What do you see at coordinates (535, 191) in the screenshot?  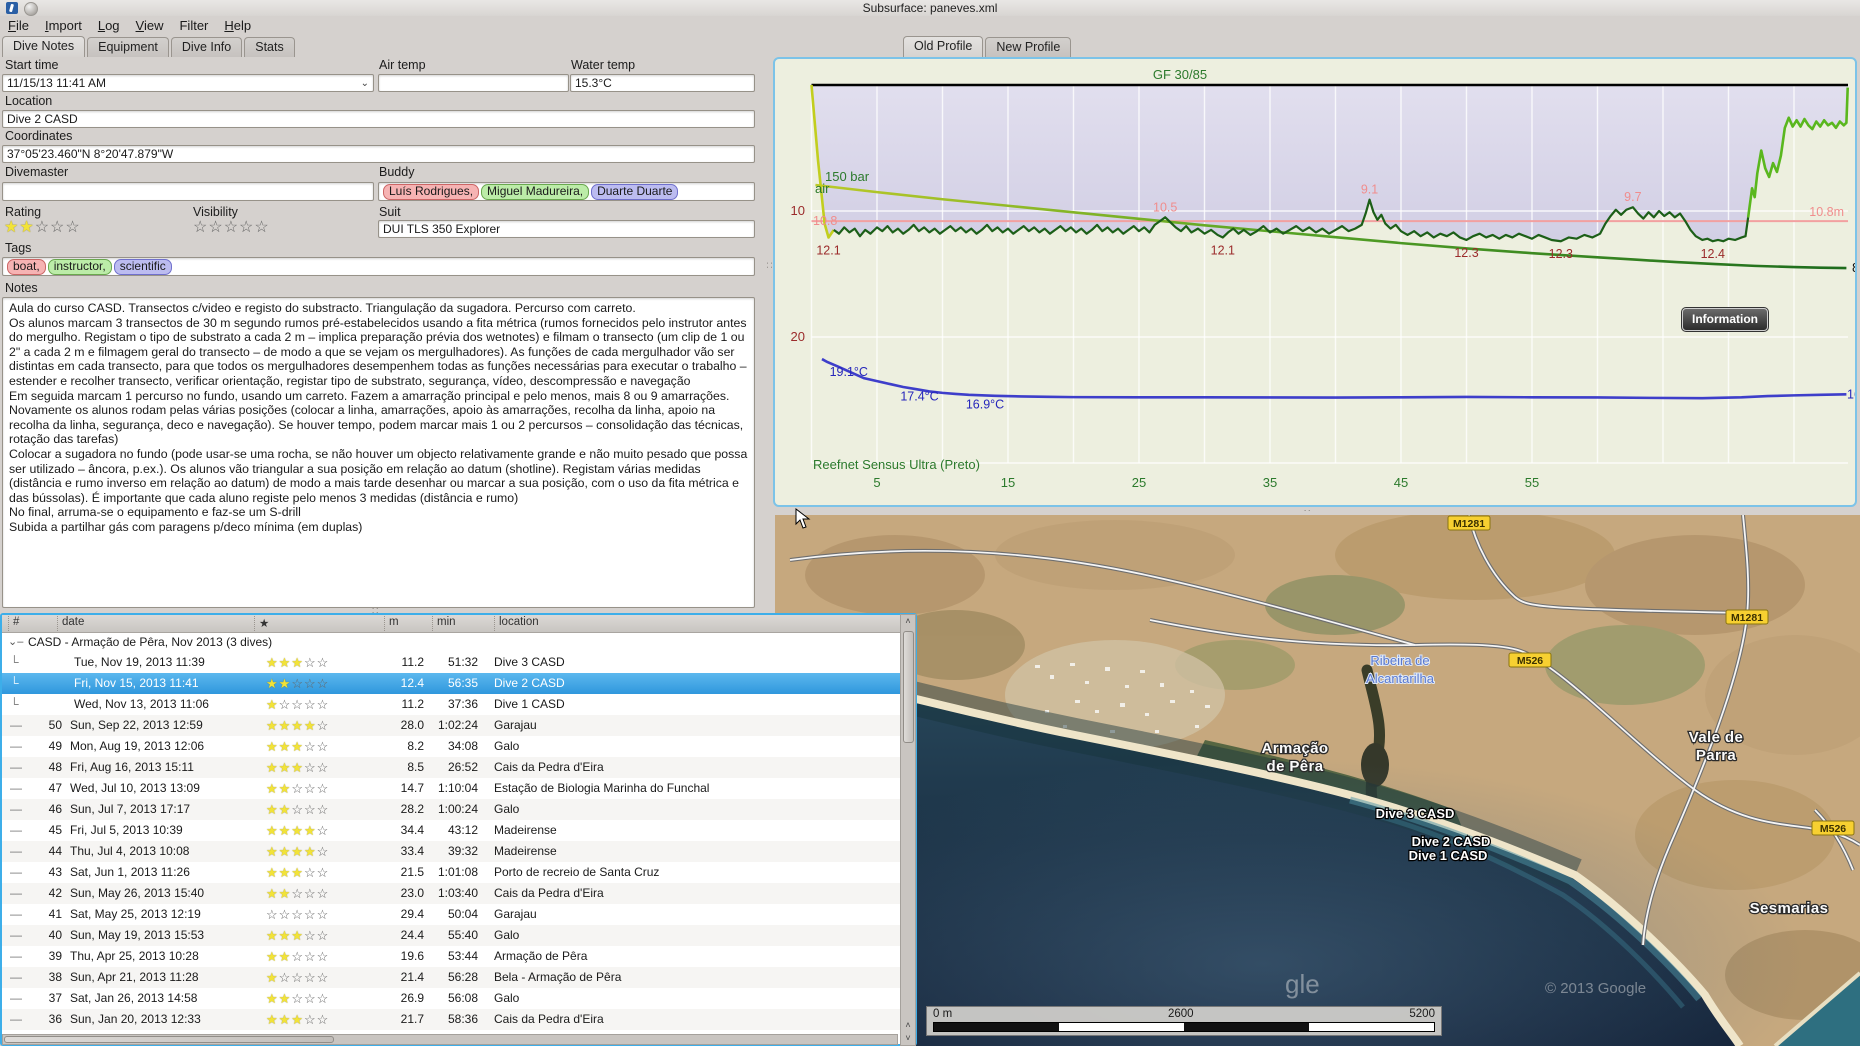 I see `buddy-chip: Miguel Madureira,` at bounding box center [535, 191].